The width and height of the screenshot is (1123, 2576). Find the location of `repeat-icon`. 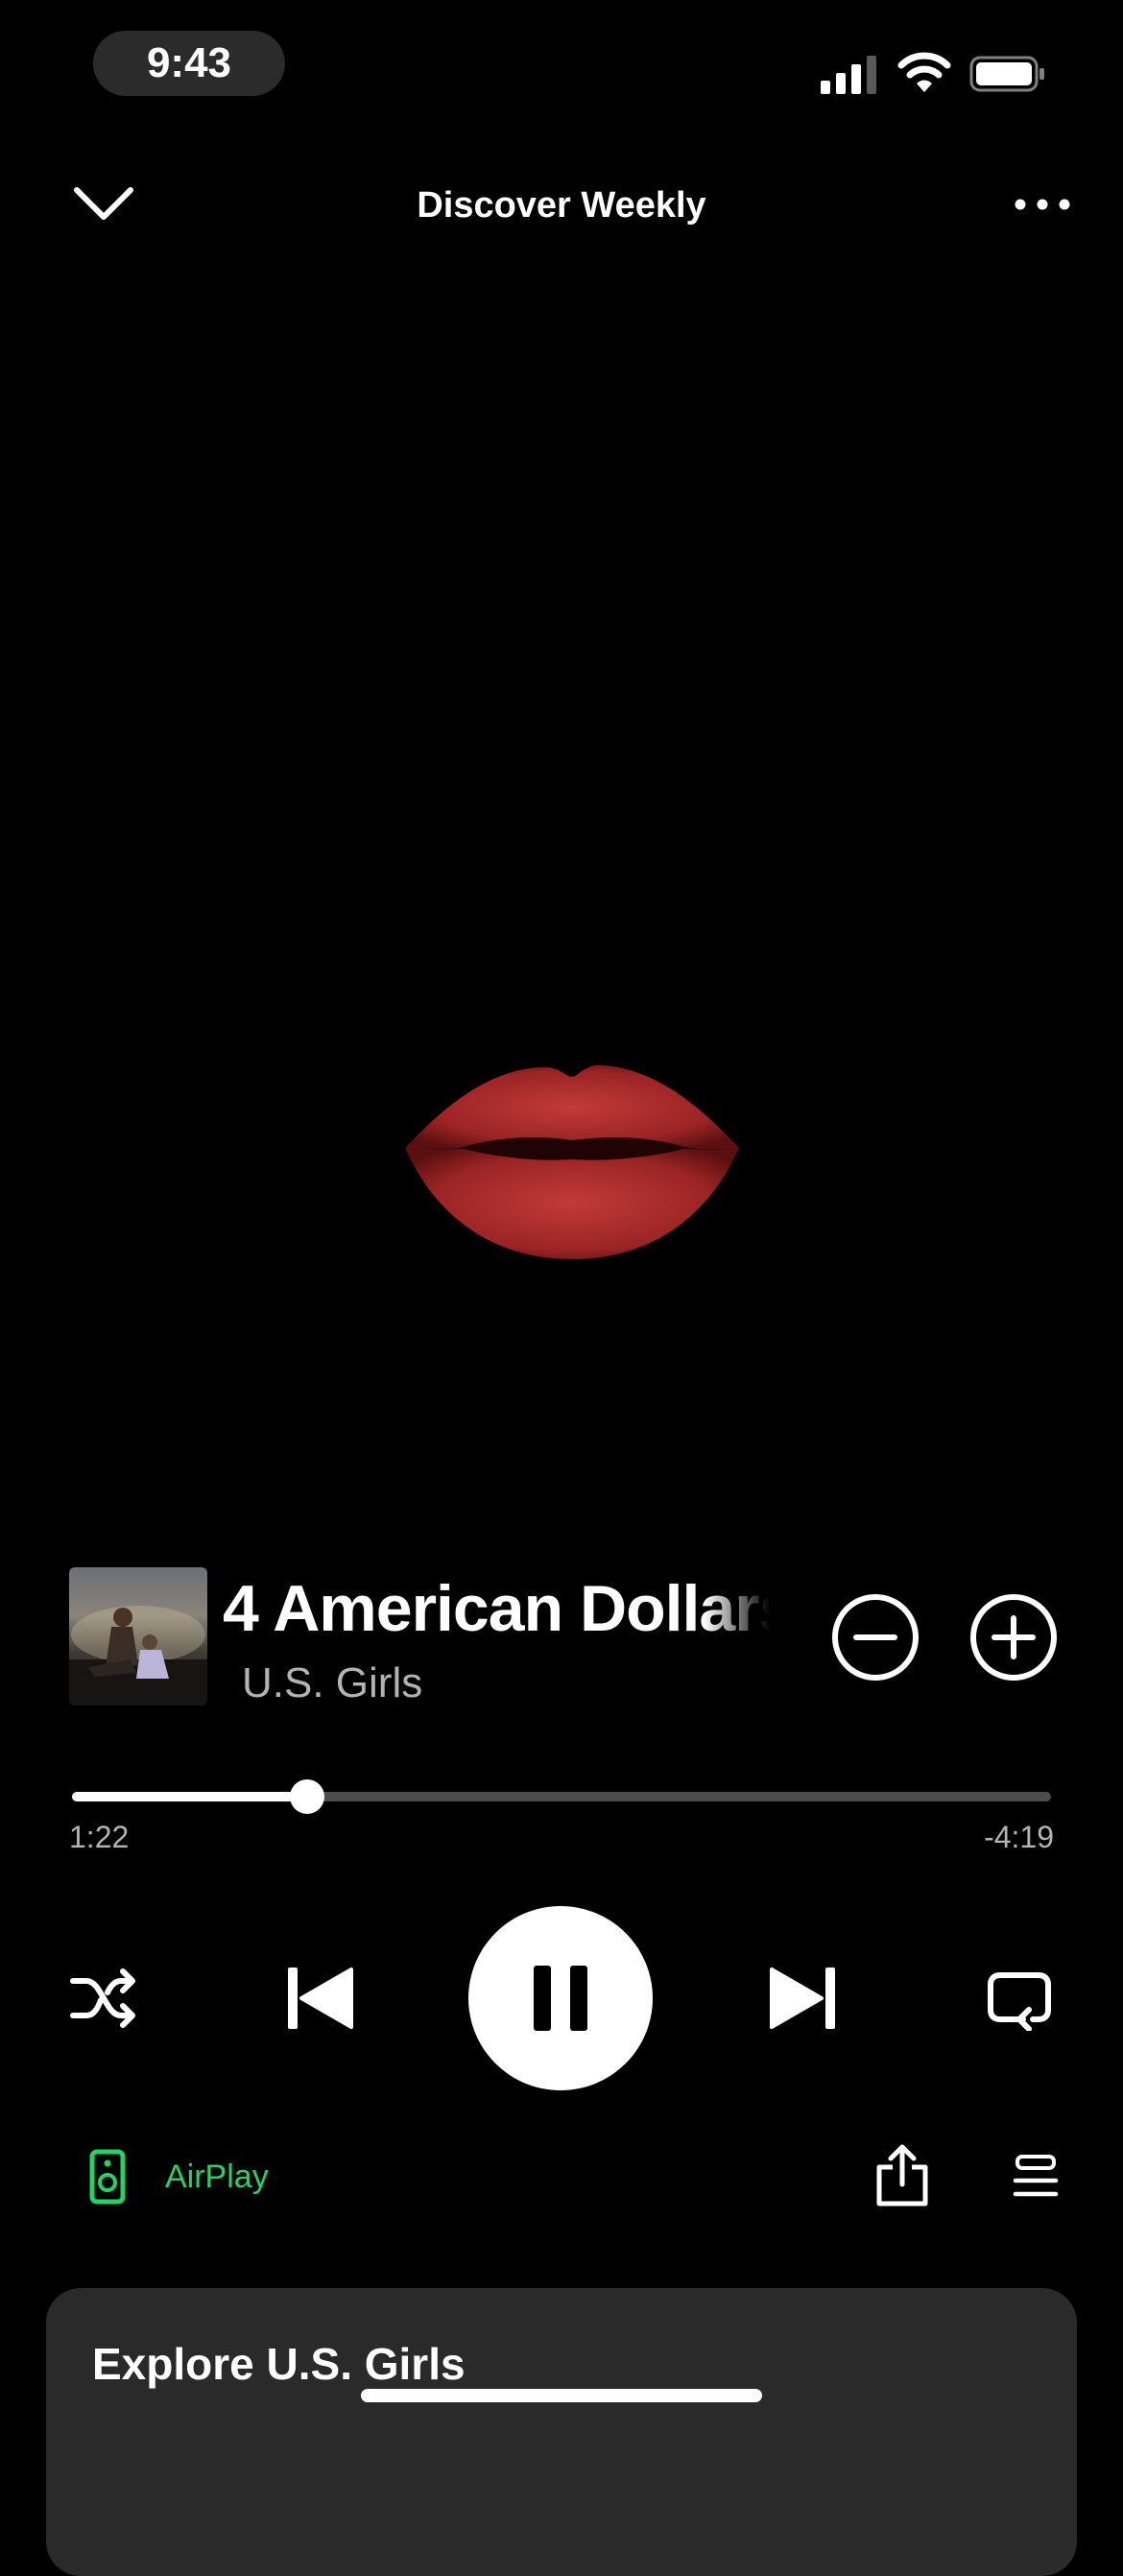

repeat-icon is located at coordinates (1019, 1998).